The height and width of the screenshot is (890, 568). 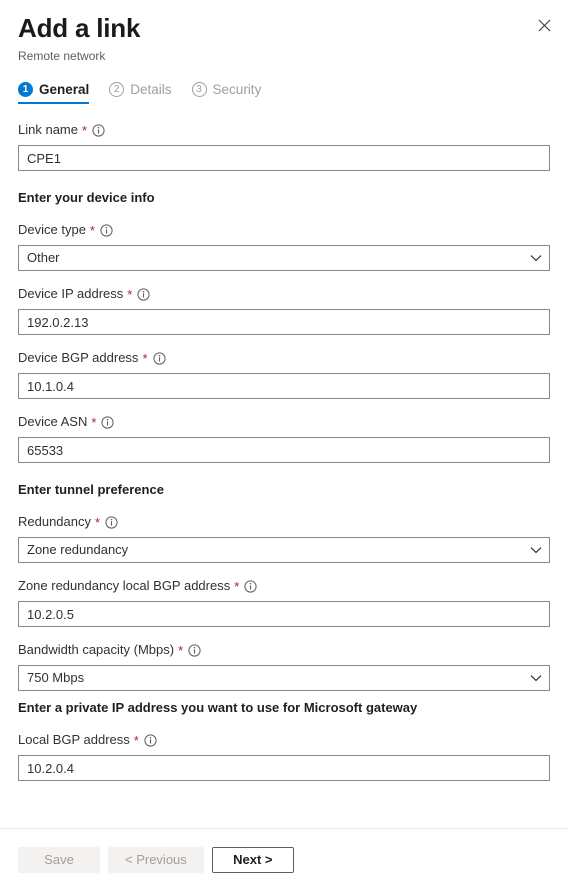 I want to click on tab-details-number: 2, so click(x=117, y=89).